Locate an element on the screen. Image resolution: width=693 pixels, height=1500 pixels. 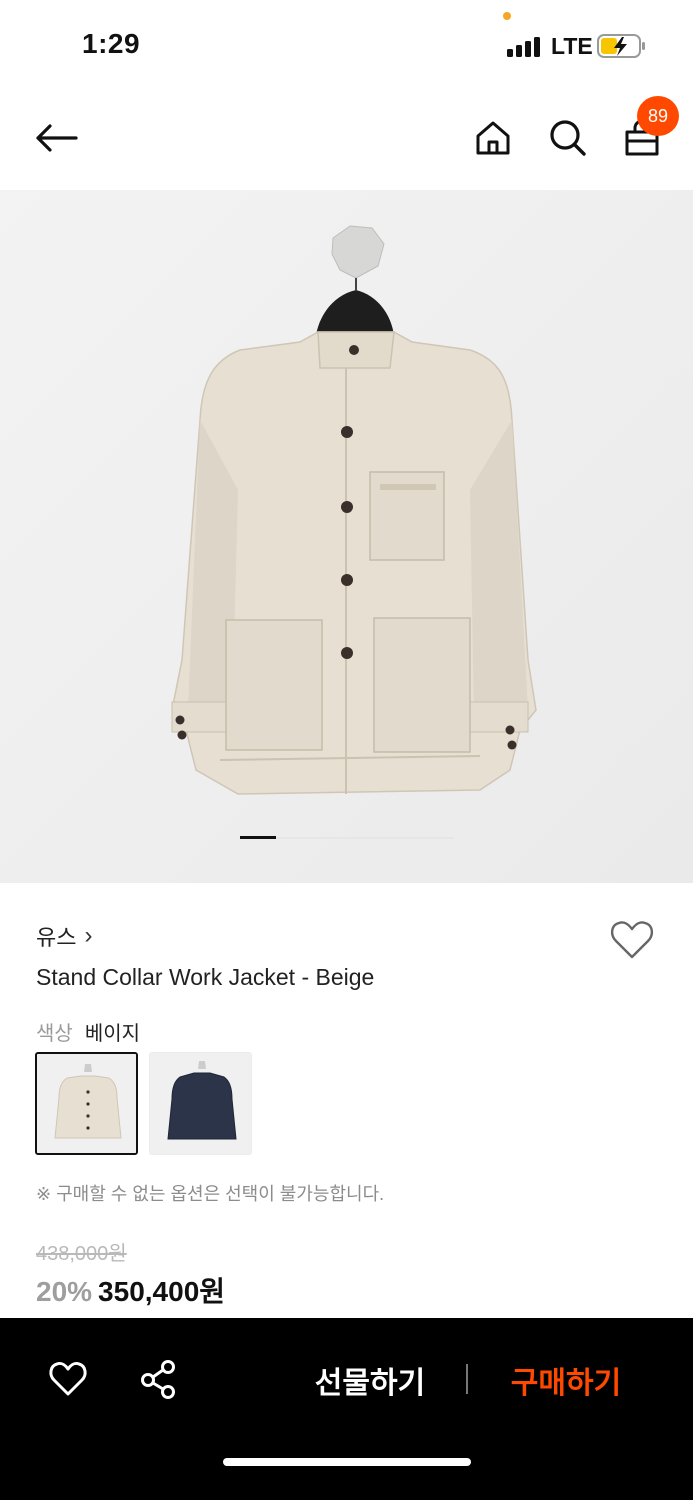
product-title: Stand Collar Work Jacket - Beige is located at coordinates (205, 977).